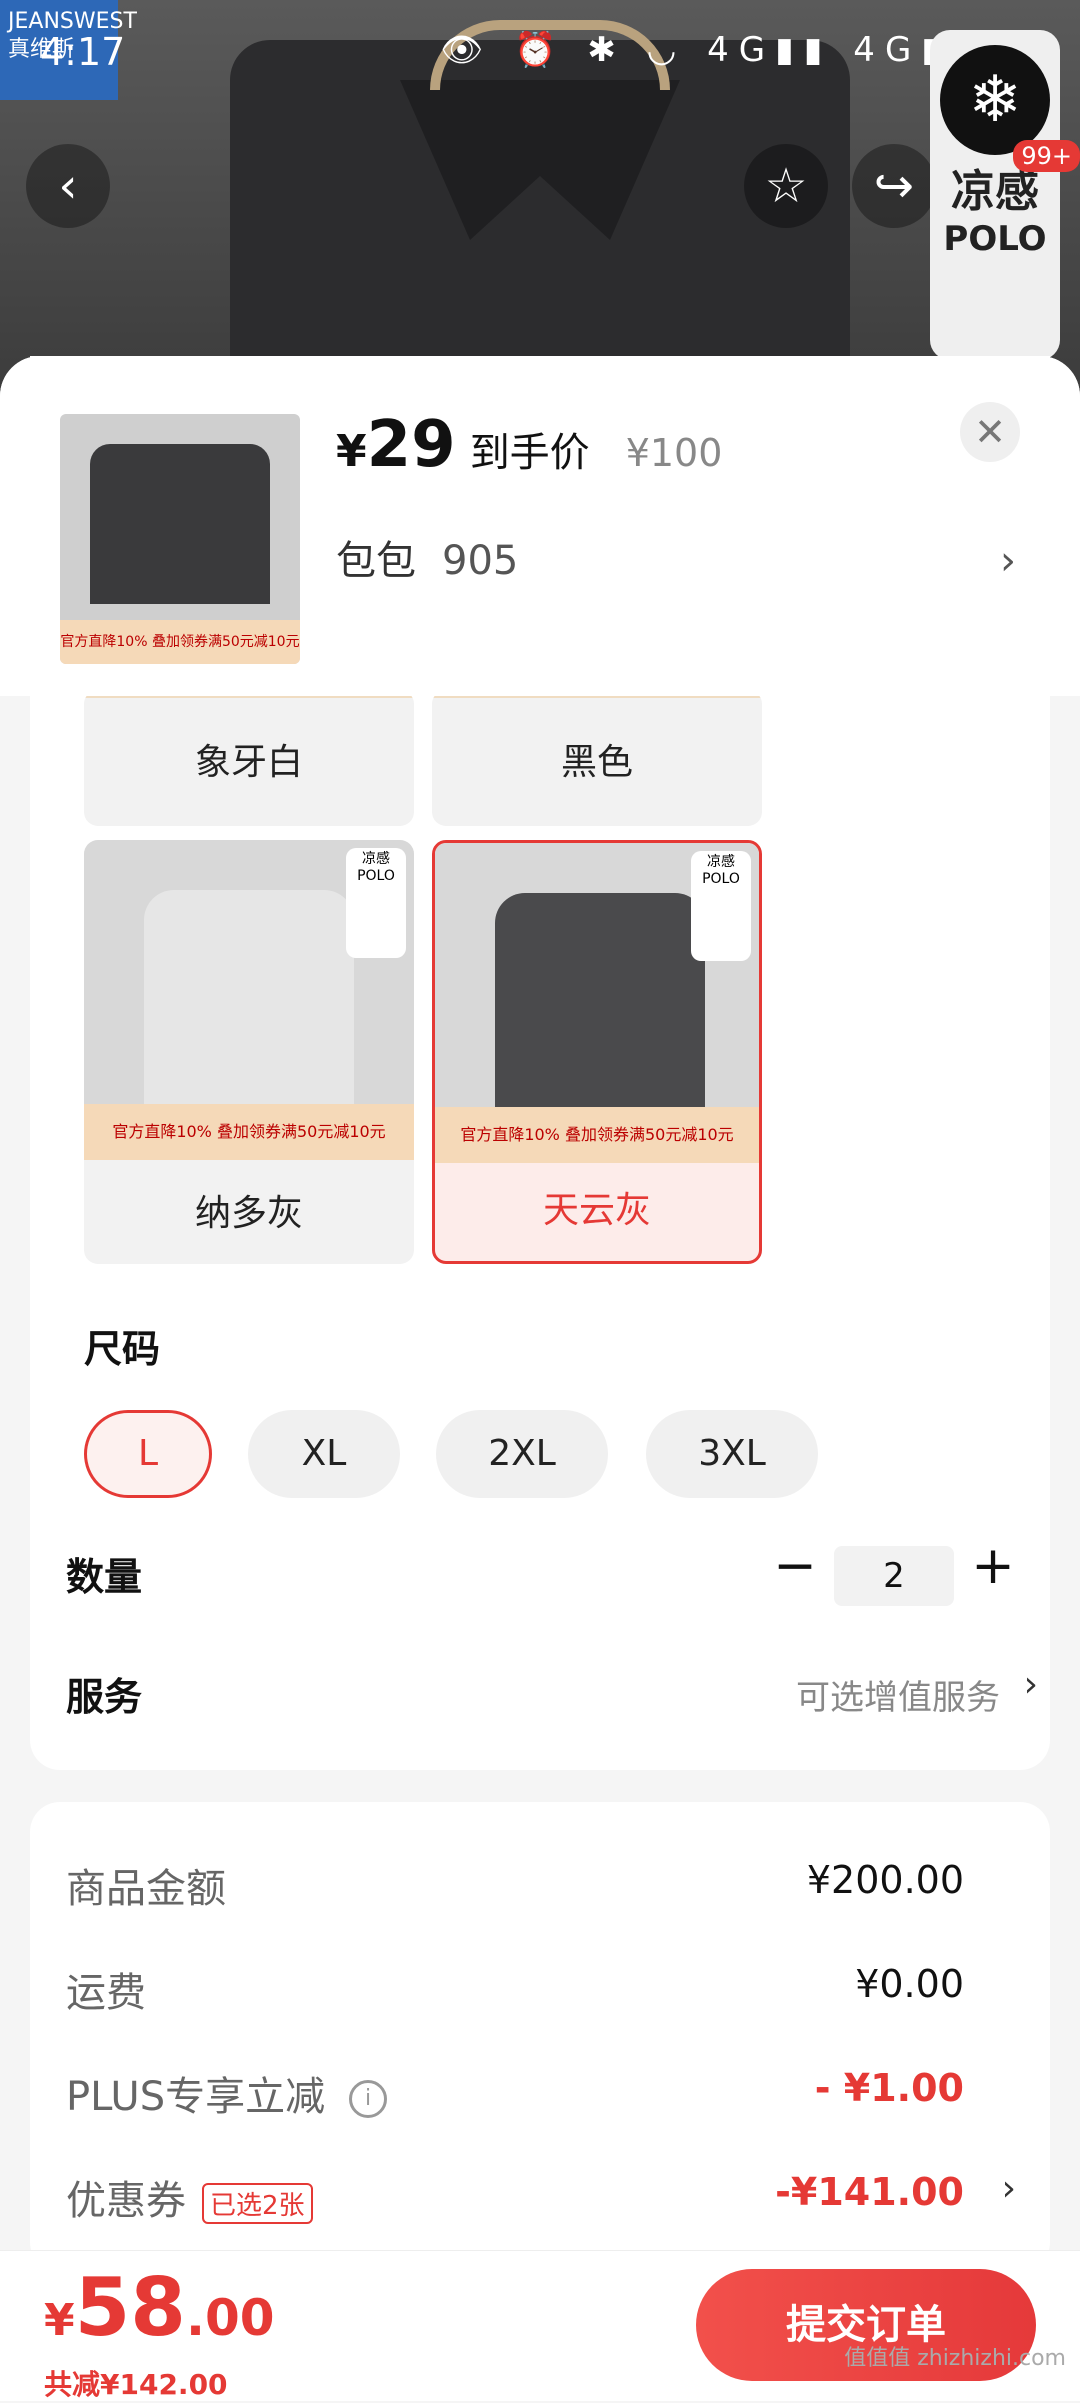  I want to click on star-icon: ☆, so click(786, 186).